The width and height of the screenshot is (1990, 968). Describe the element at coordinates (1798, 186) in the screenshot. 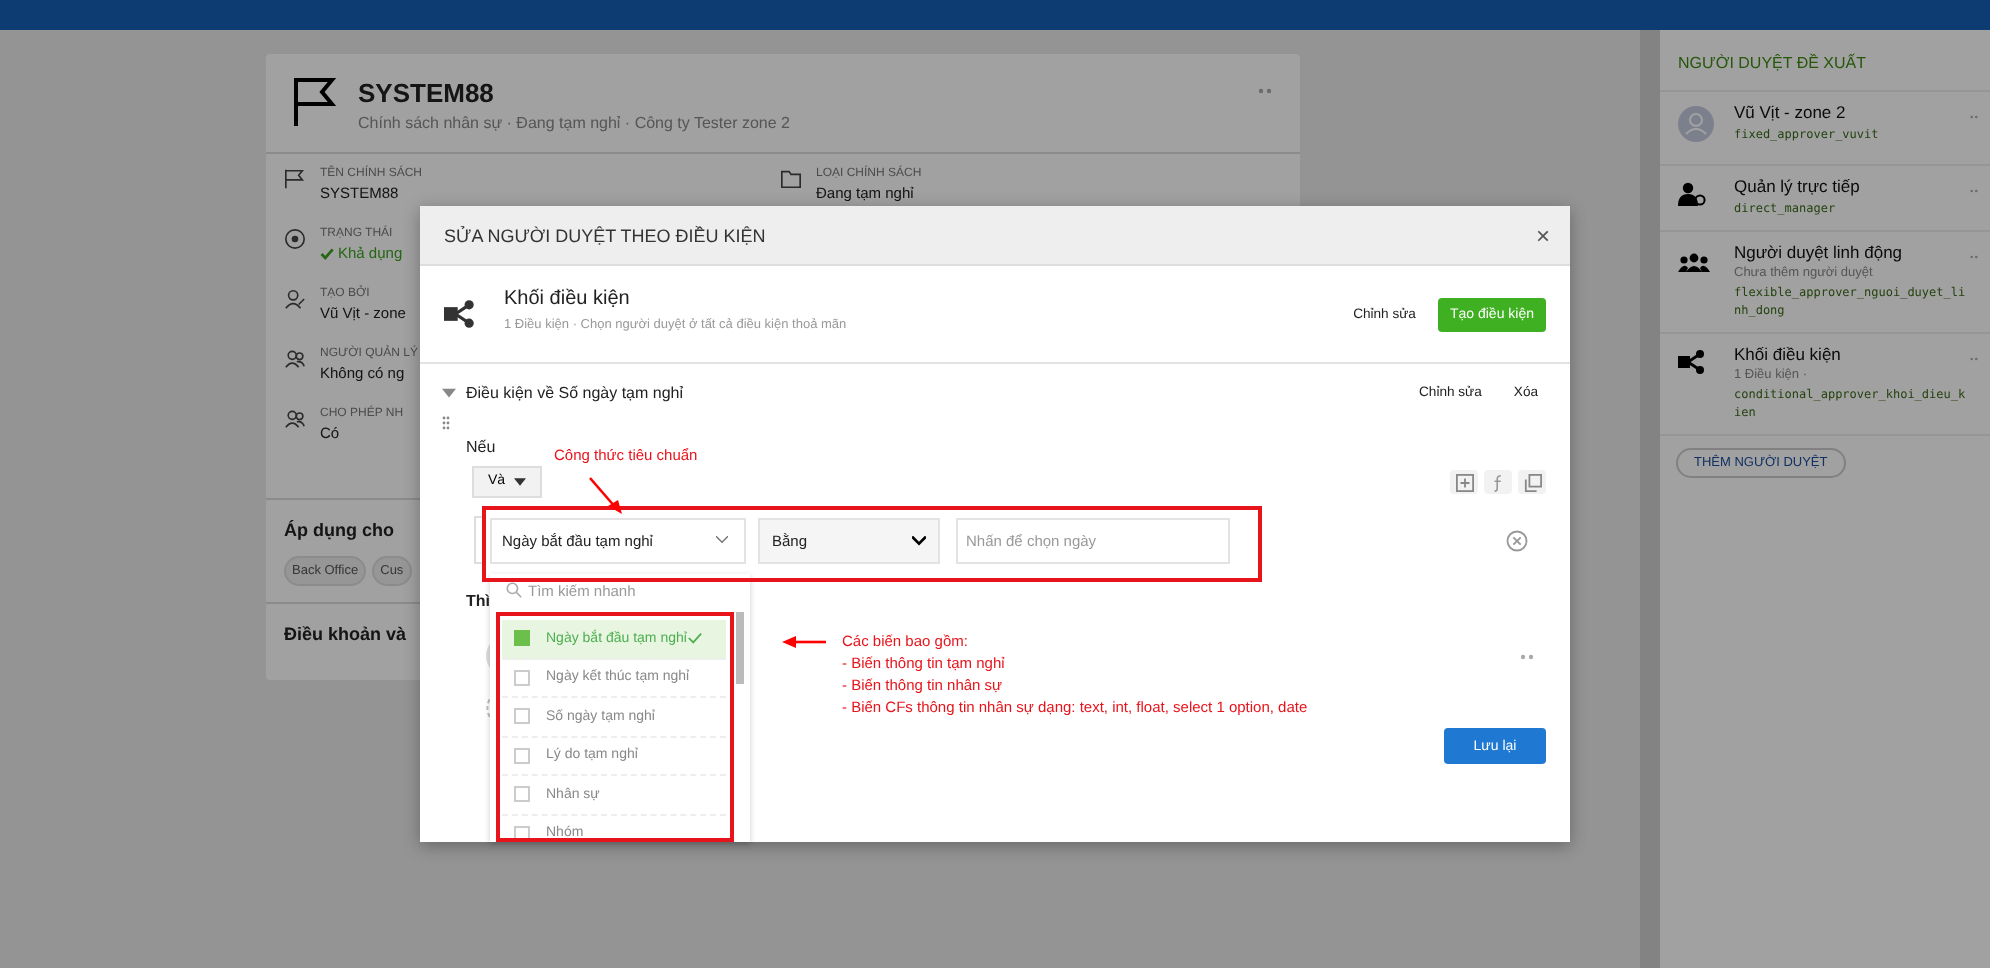

I see `approver-name: Quản lý trực tiếp` at that location.